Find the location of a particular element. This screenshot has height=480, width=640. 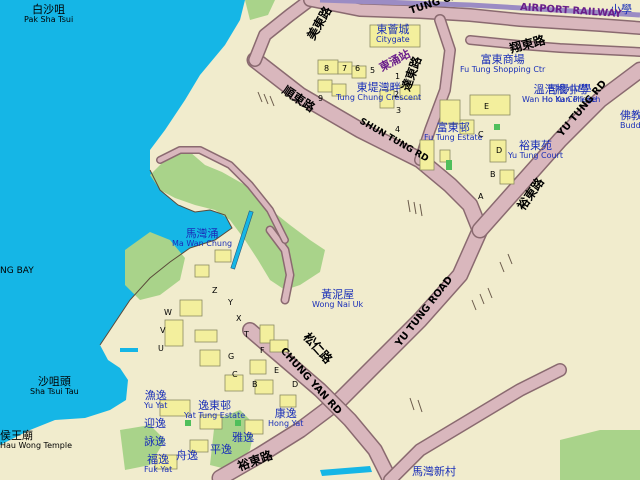

block-label: Y is located at coordinates (230, 302).